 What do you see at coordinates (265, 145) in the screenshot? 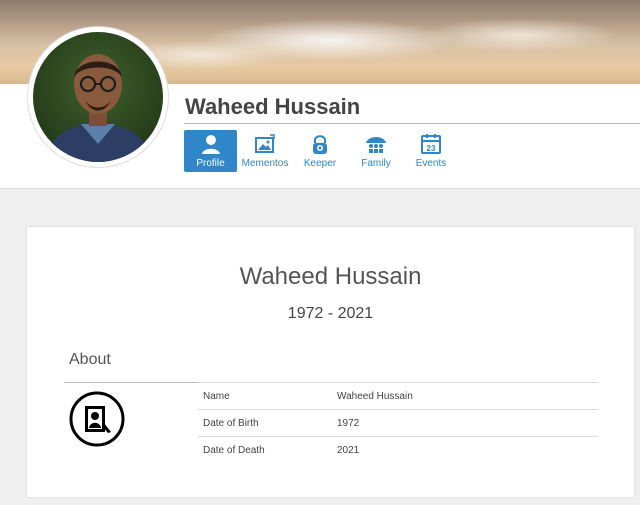
I see `image-icon` at bounding box center [265, 145].